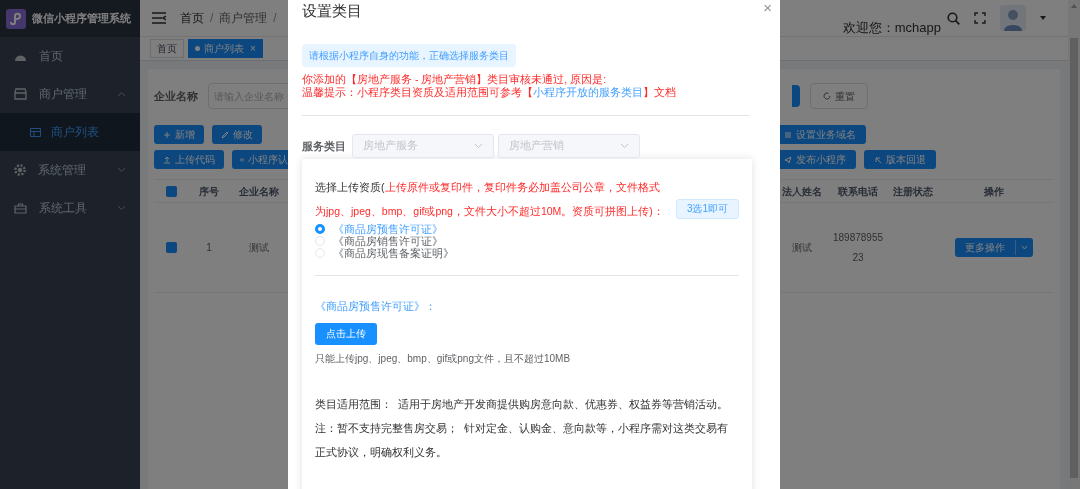 The width and height of the screenshot is (1080, 489). I want to click on toolbar-button: 修改, so click(237, 134).